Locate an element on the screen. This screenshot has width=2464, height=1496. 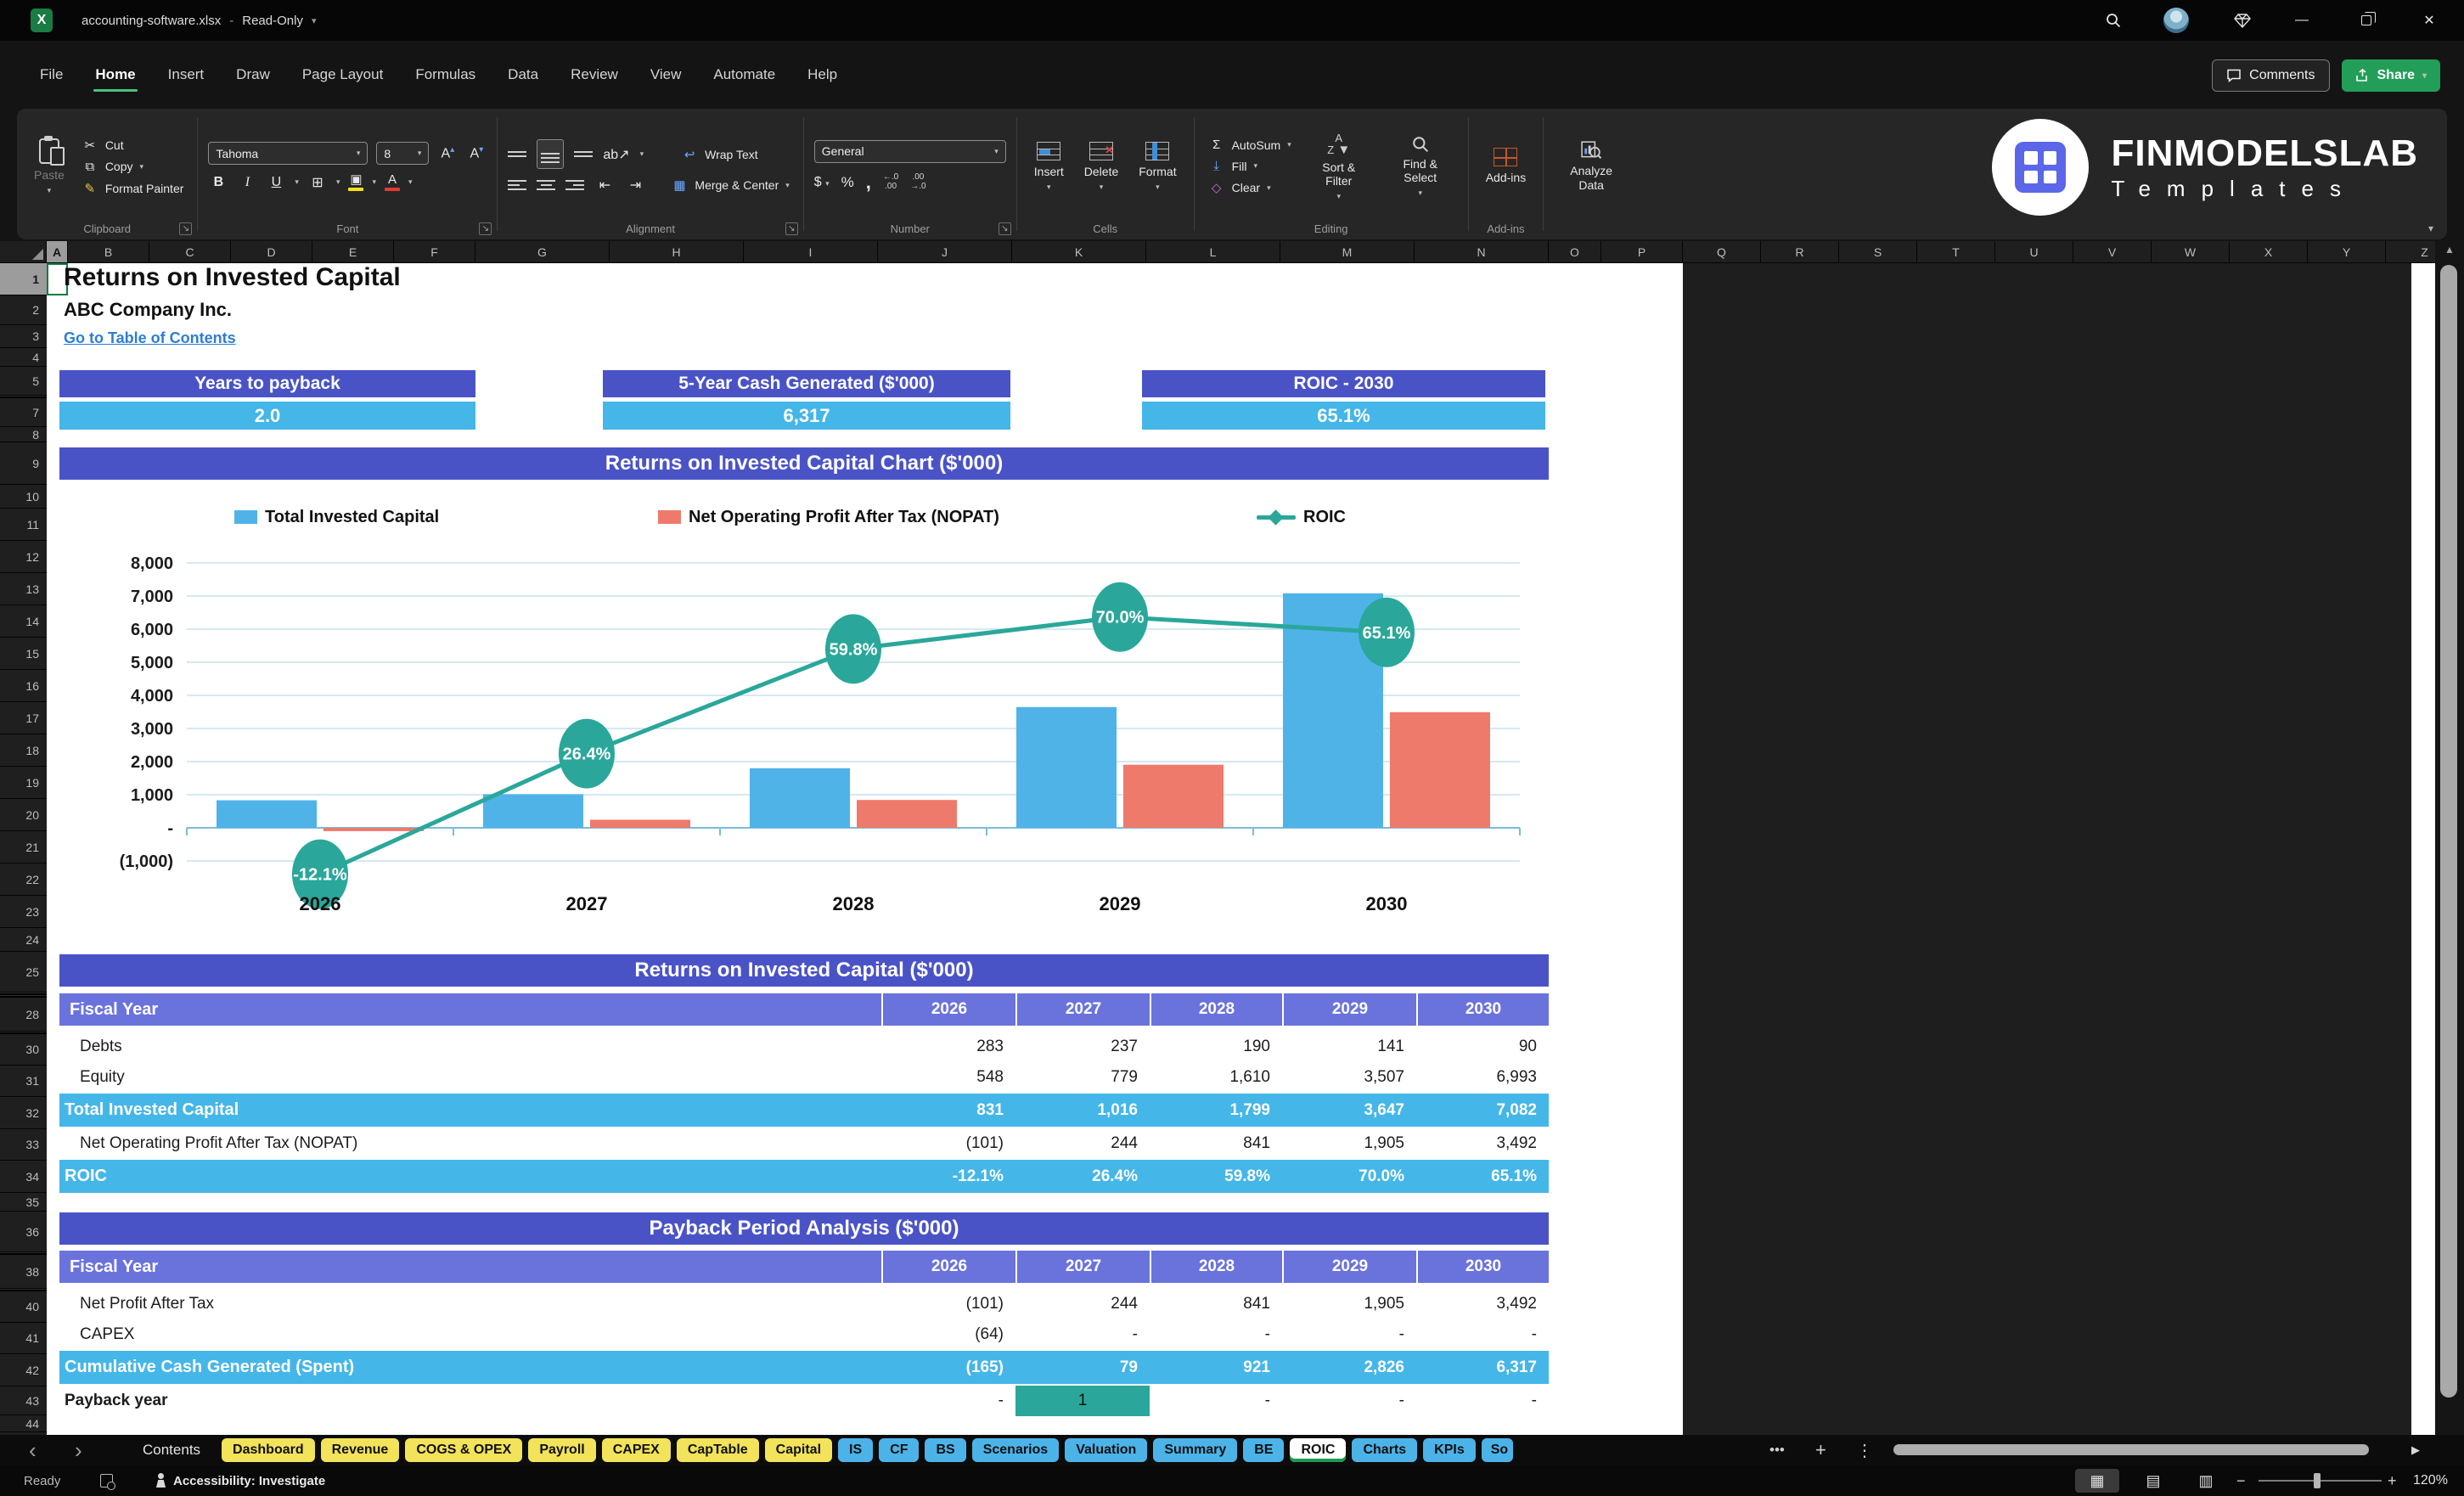
paste-button: Paste ▾ is located at coordinates (49, 166).